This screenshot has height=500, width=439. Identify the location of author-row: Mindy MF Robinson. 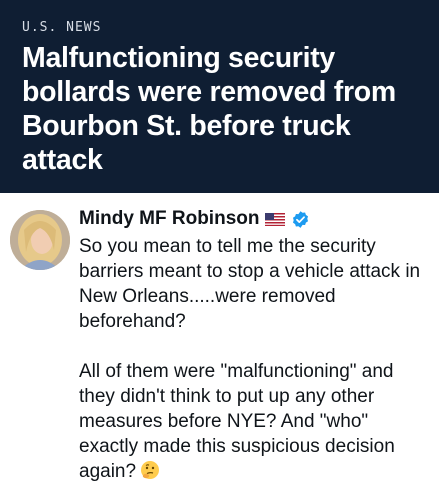
(194, 219).